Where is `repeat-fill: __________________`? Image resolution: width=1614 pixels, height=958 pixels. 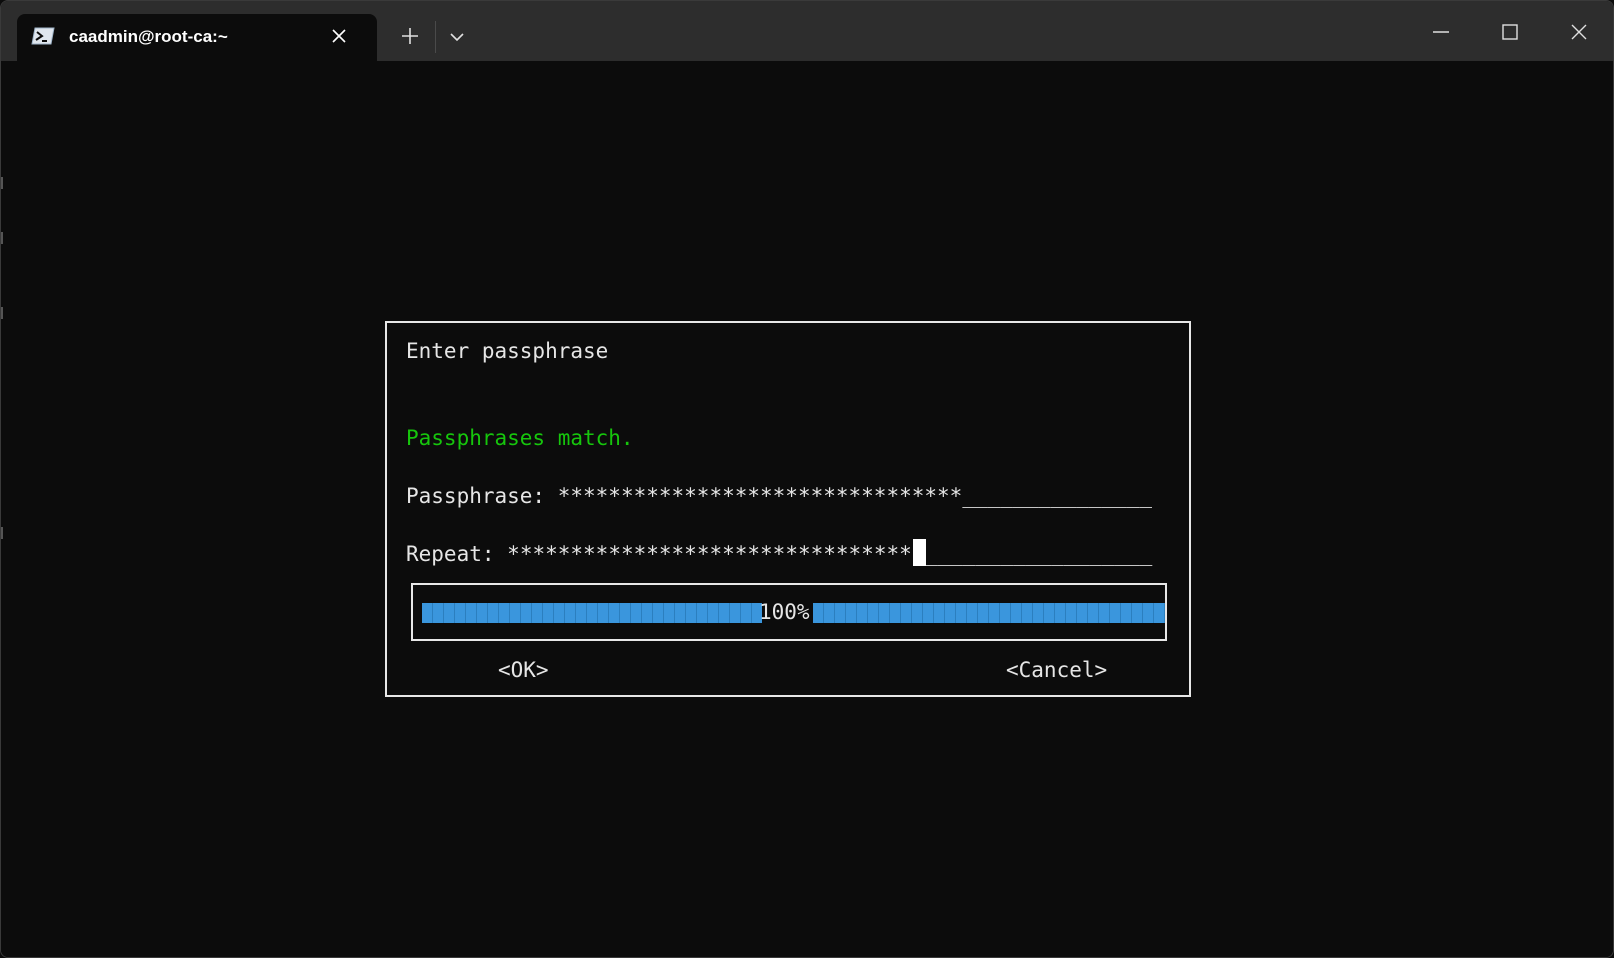
repeat-fill: __________________ is located at coordinates (1038, 554).